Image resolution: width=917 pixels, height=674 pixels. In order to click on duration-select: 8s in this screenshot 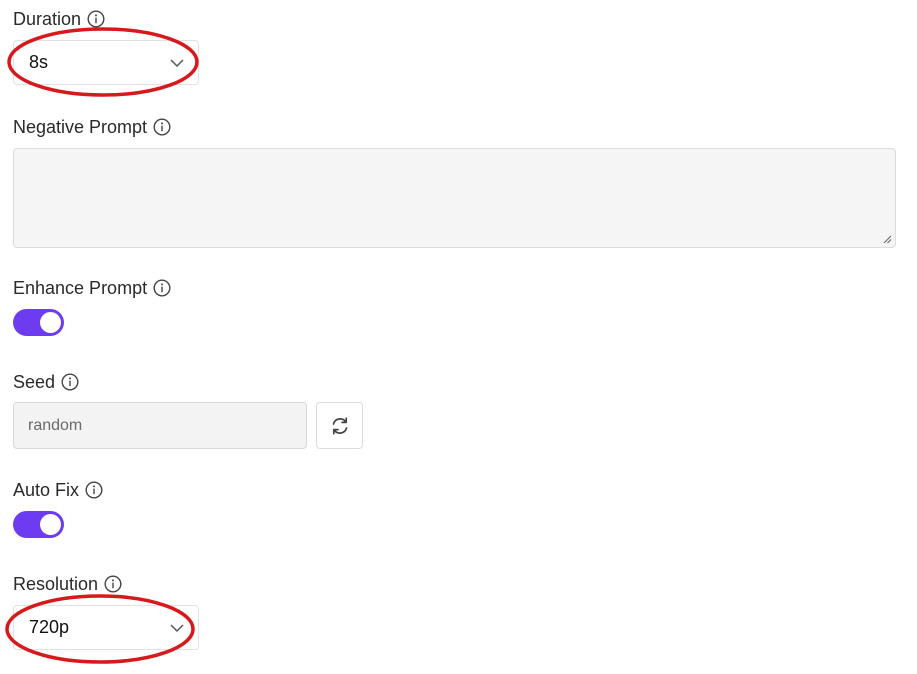, I will do `click(106, 62)`.